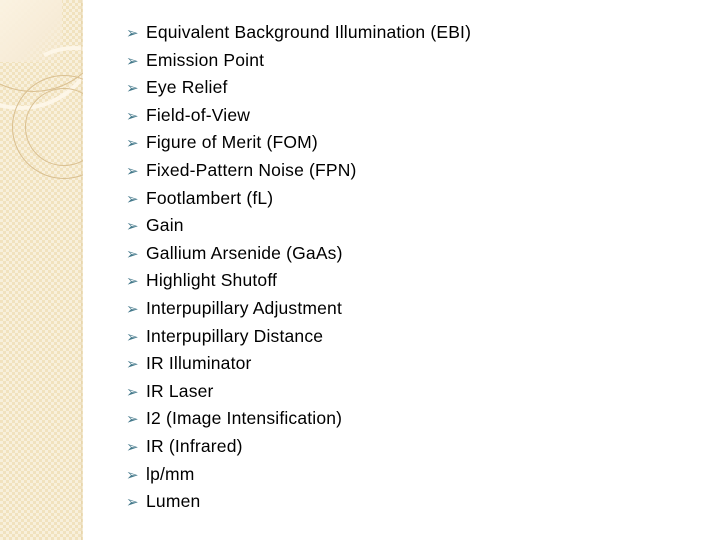 The height and width of the screenshot is (540, 720). I want to click on list-item-label: Gain, so click(165, 225).